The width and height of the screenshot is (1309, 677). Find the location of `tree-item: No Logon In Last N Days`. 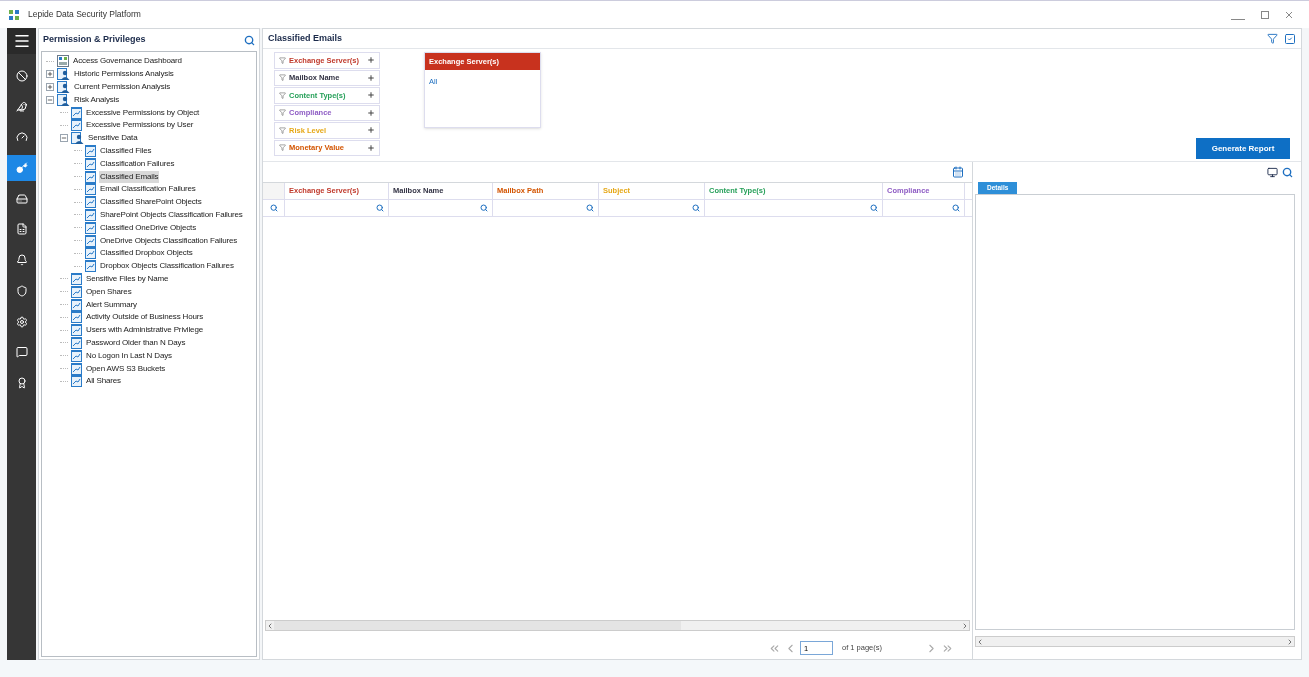

tree-item: No Logon In Last N Days is located at coordinates (129, 355).